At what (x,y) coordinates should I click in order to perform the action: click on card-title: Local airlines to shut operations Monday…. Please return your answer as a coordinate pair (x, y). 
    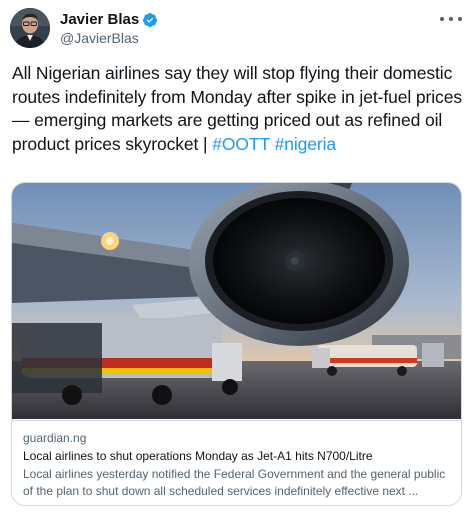
    Looking at the image, I should click on (198, 456).